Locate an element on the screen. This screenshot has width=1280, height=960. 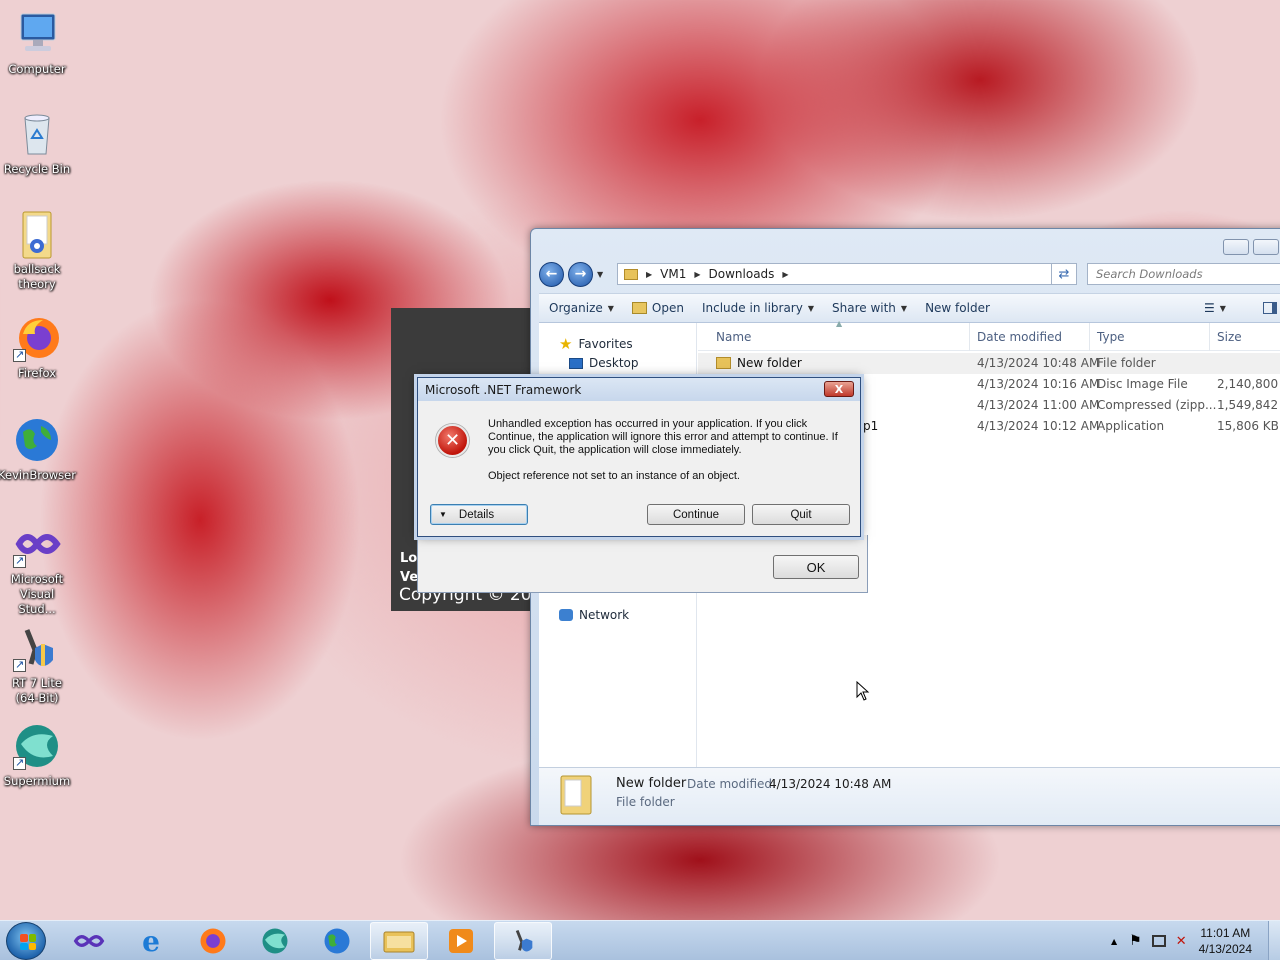
view-options-button: ☰ ▼ is located at coordinates (1215, 308).